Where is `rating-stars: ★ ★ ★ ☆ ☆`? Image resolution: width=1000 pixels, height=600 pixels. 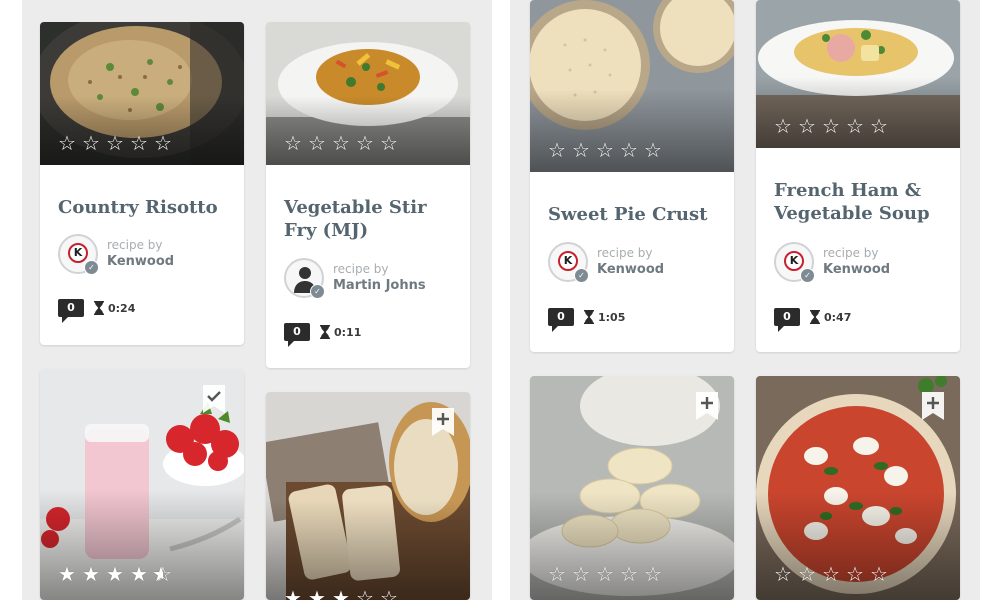 rating-stars: ★ ★ ★ ☆ ☆ is located at coordinates (341, 594).